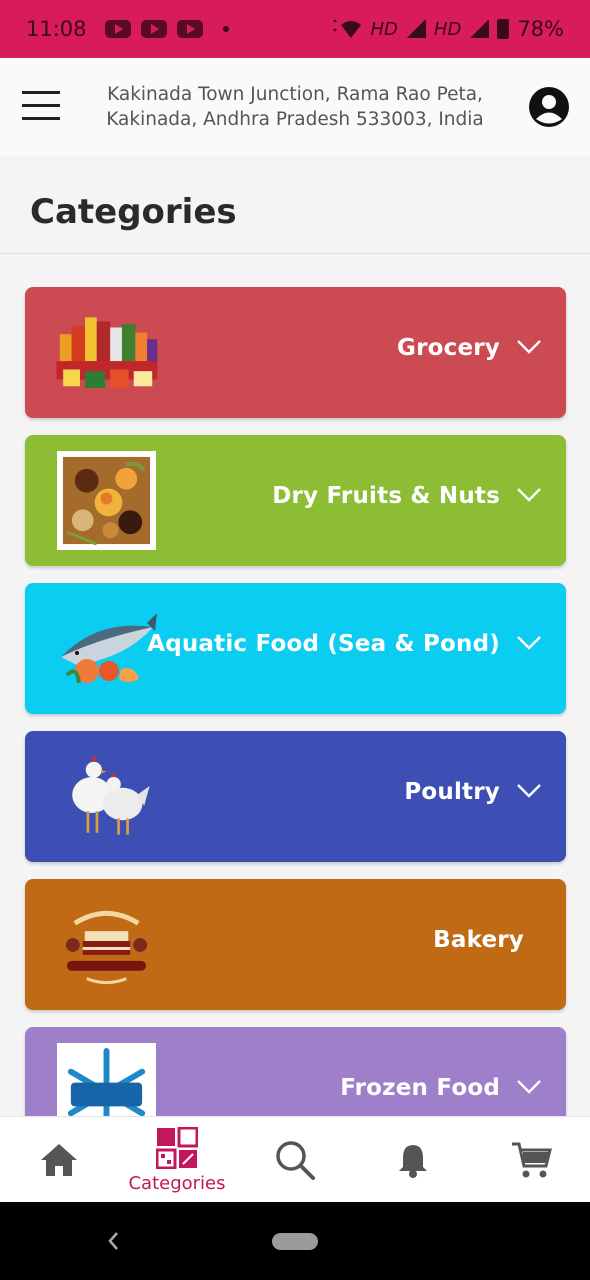 This screenshot has height=1280, width=590. What do you see at coordinates (503, 29) in the screenshot?
I see `battery-icon` at bounding box center [503, 29].